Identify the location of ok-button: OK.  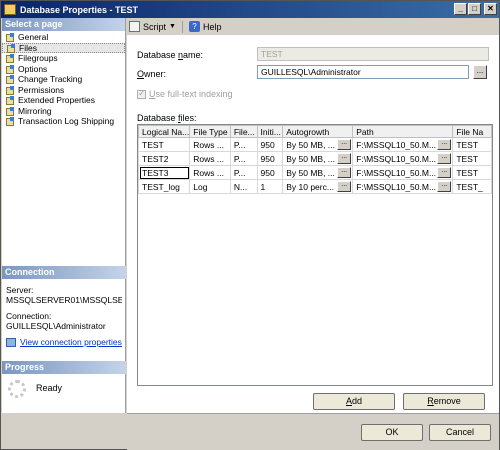
(392, 432).